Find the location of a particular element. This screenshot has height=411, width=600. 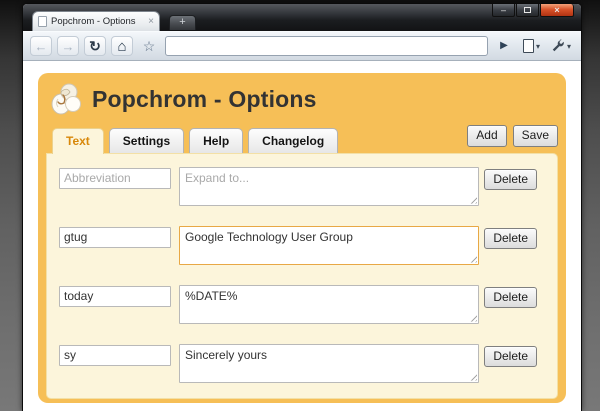

close-button: × is located at coordinates (557, 10).